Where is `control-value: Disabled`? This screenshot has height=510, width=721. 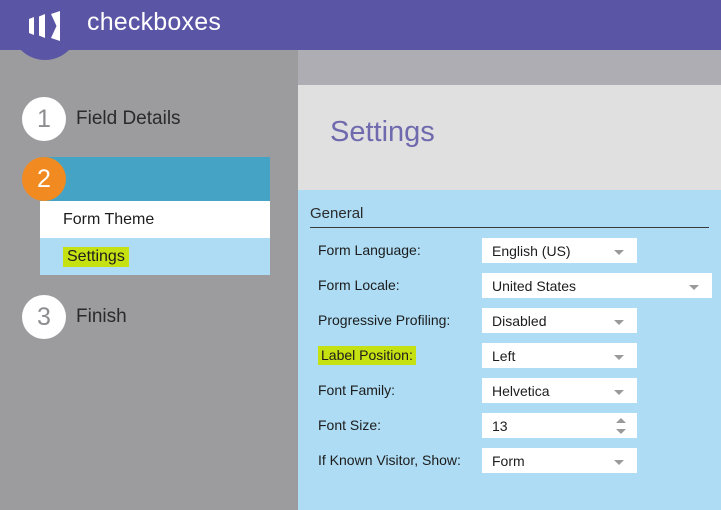 control-value: Disabled is located at coordinates (519, 321).